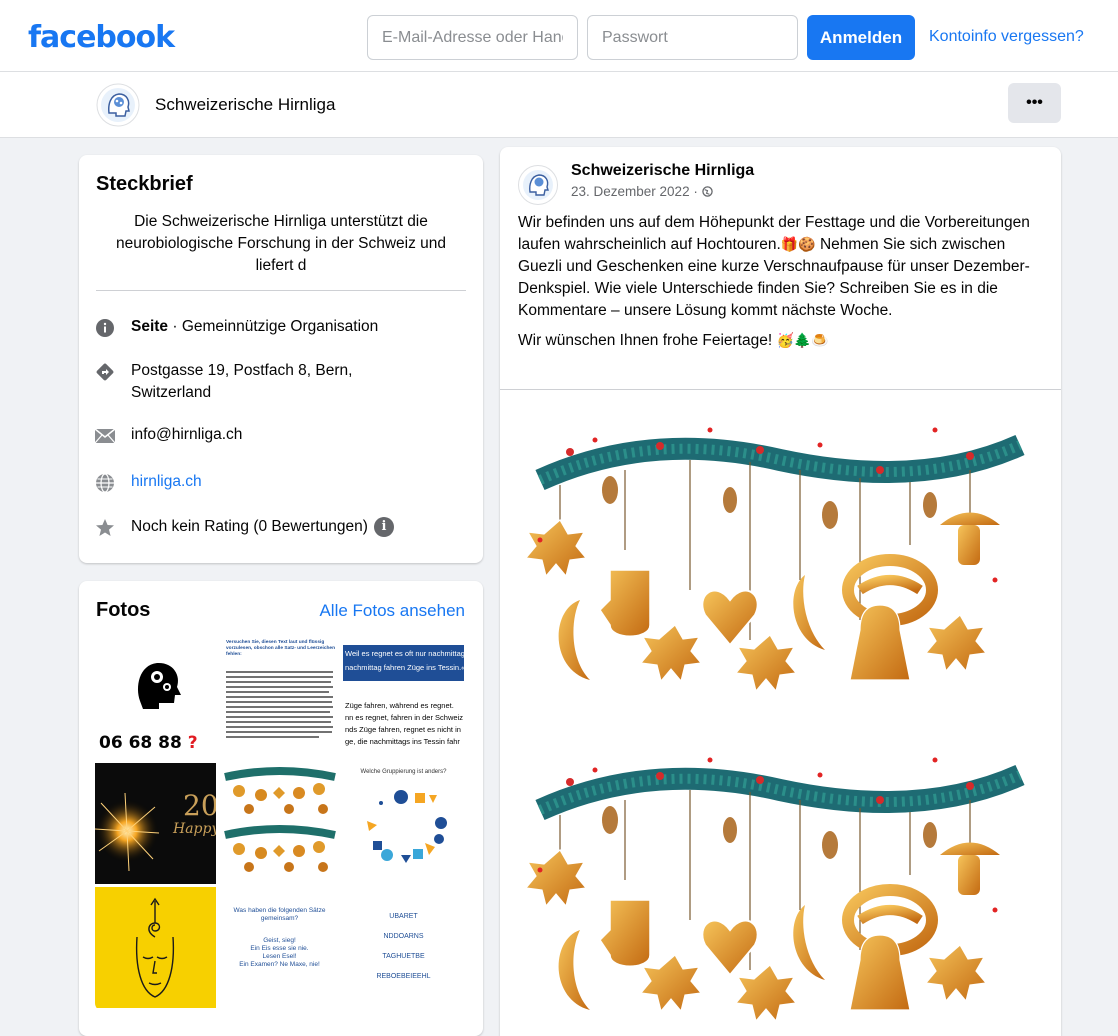  What do you see at coordinates (279, 956) in the screenshot?
I see `sentence-3: Lesen Esel!` at bounding box center [279, 956].